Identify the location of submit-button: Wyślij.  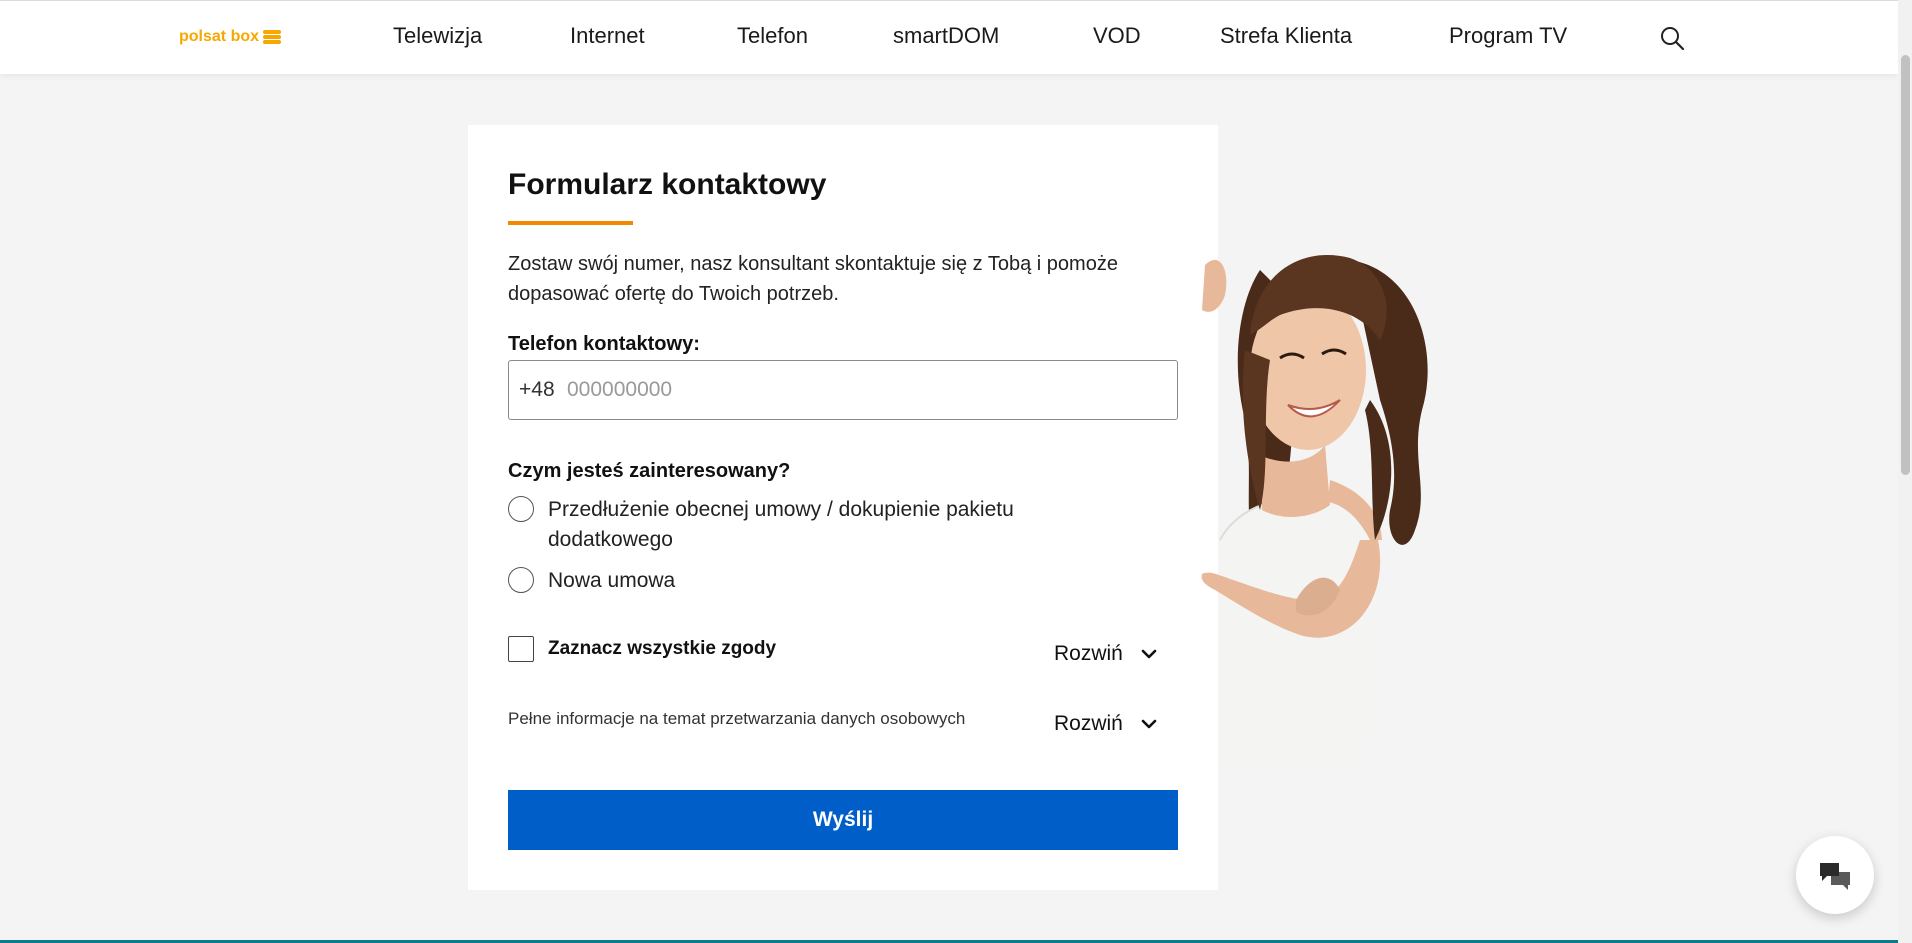
(843, 820).